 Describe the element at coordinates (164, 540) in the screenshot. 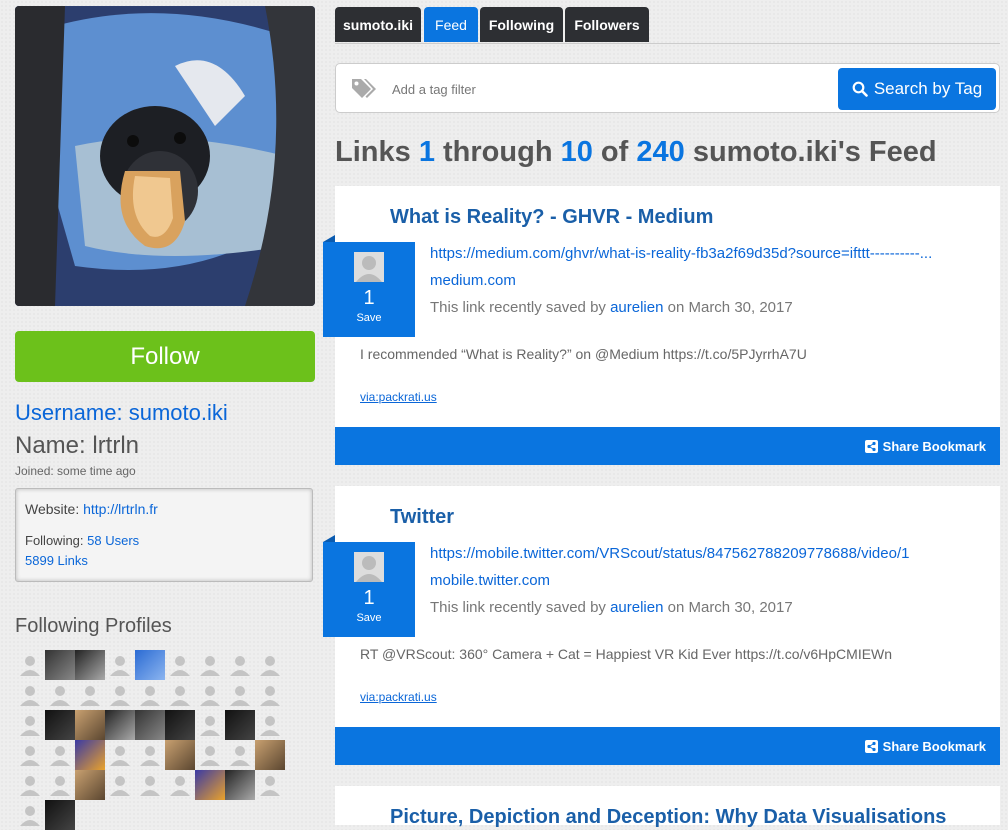

I see `following-row: Following: 58 Users` at that location.